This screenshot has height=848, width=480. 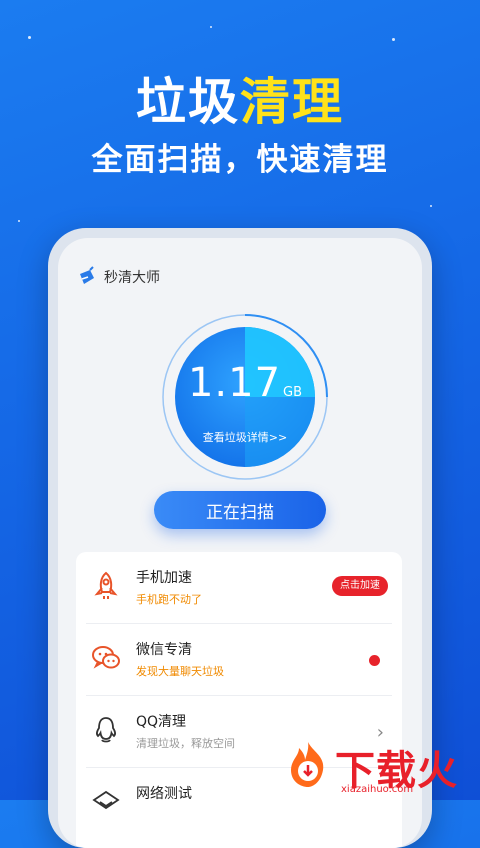 What do you see at coordinates (180, 671) in the screenshot?
I see `item-subtitle: 发现大量聊天垃圾` at bounding box center [180, 671].